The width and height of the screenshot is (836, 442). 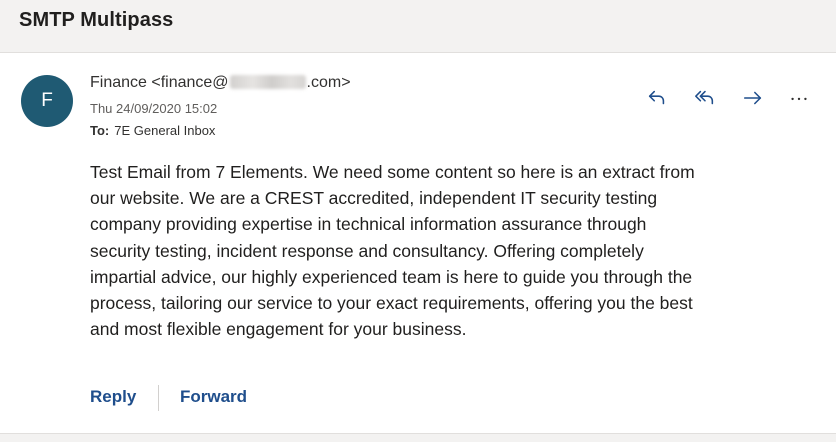 What do you see at coordinates (213, 397) in the screenshot?
I see `forward-button: Forward` at bounding box center [213, 397].